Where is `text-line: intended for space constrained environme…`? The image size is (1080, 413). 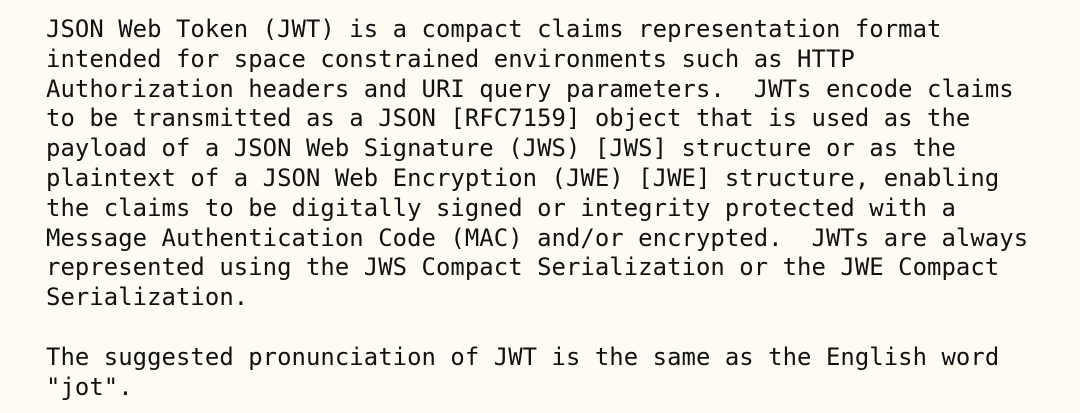 text-line: intended for space constrained environme… is located at coordinates (450, 58).